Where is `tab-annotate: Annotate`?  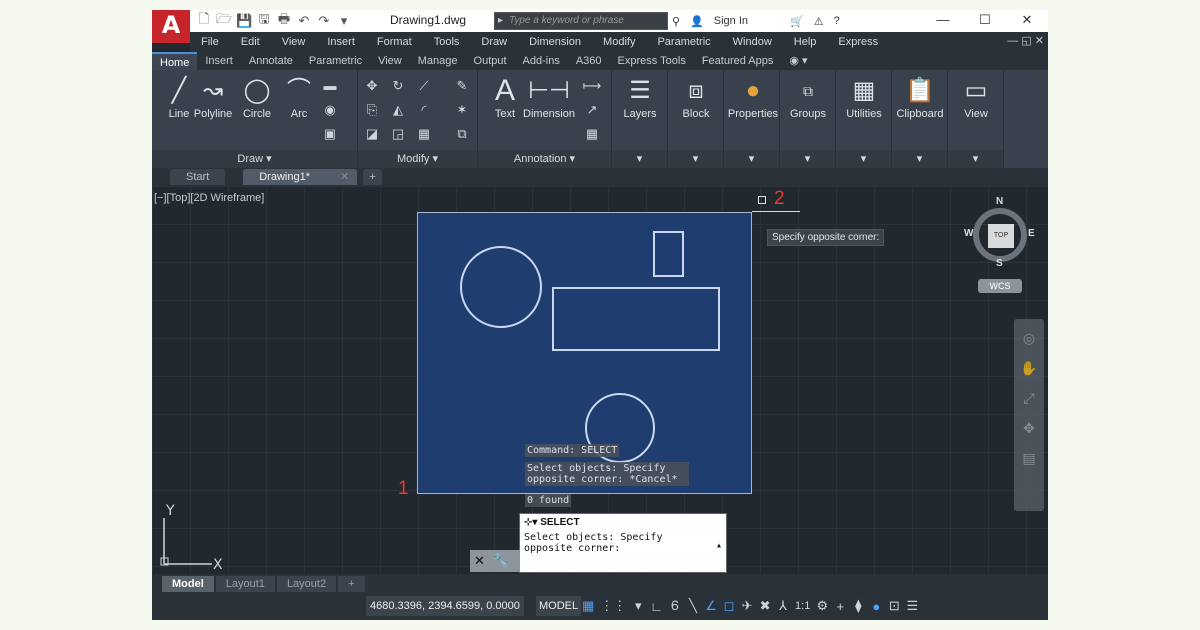 tab-annotate: Annotate is located at coordinates (271, 61).